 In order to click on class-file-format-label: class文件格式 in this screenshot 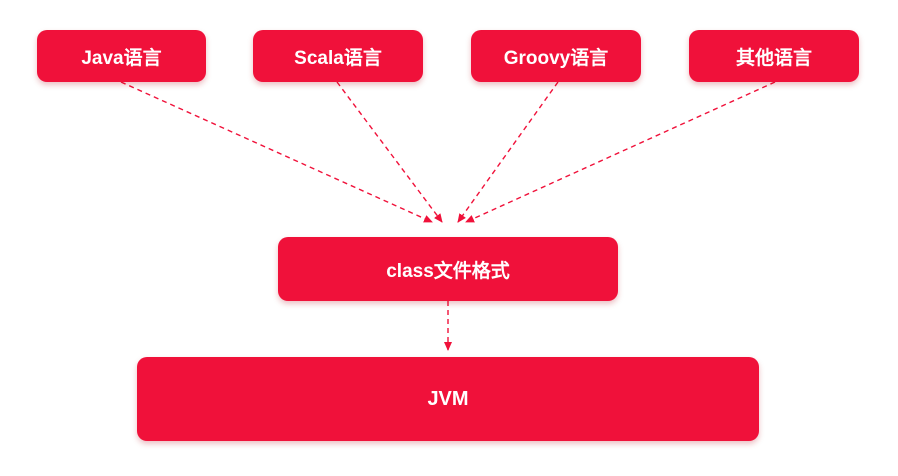, I will do `click(448, 271)`.